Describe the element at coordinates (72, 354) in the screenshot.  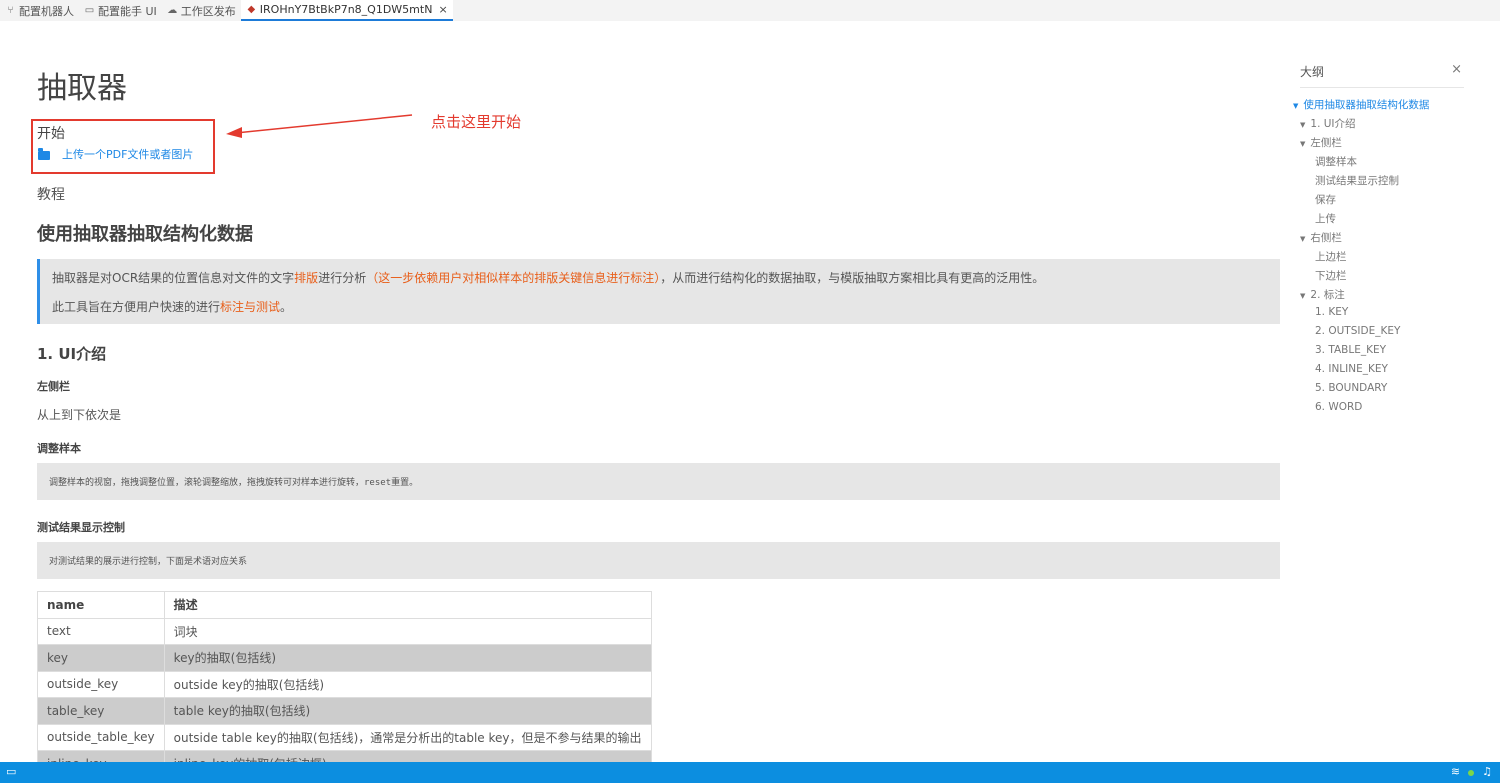
I see `section-heading-ui: 1. UI介绍` at that location.